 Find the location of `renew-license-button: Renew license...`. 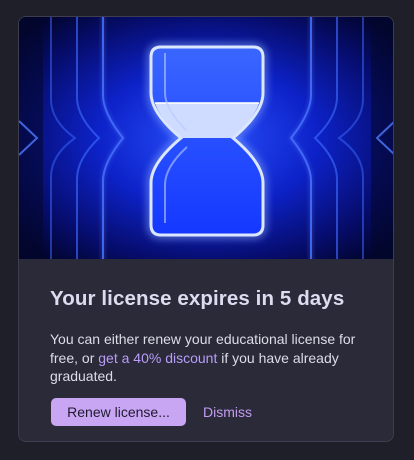

renew-license-button: Renew license... is located at coordinates (118, 412).